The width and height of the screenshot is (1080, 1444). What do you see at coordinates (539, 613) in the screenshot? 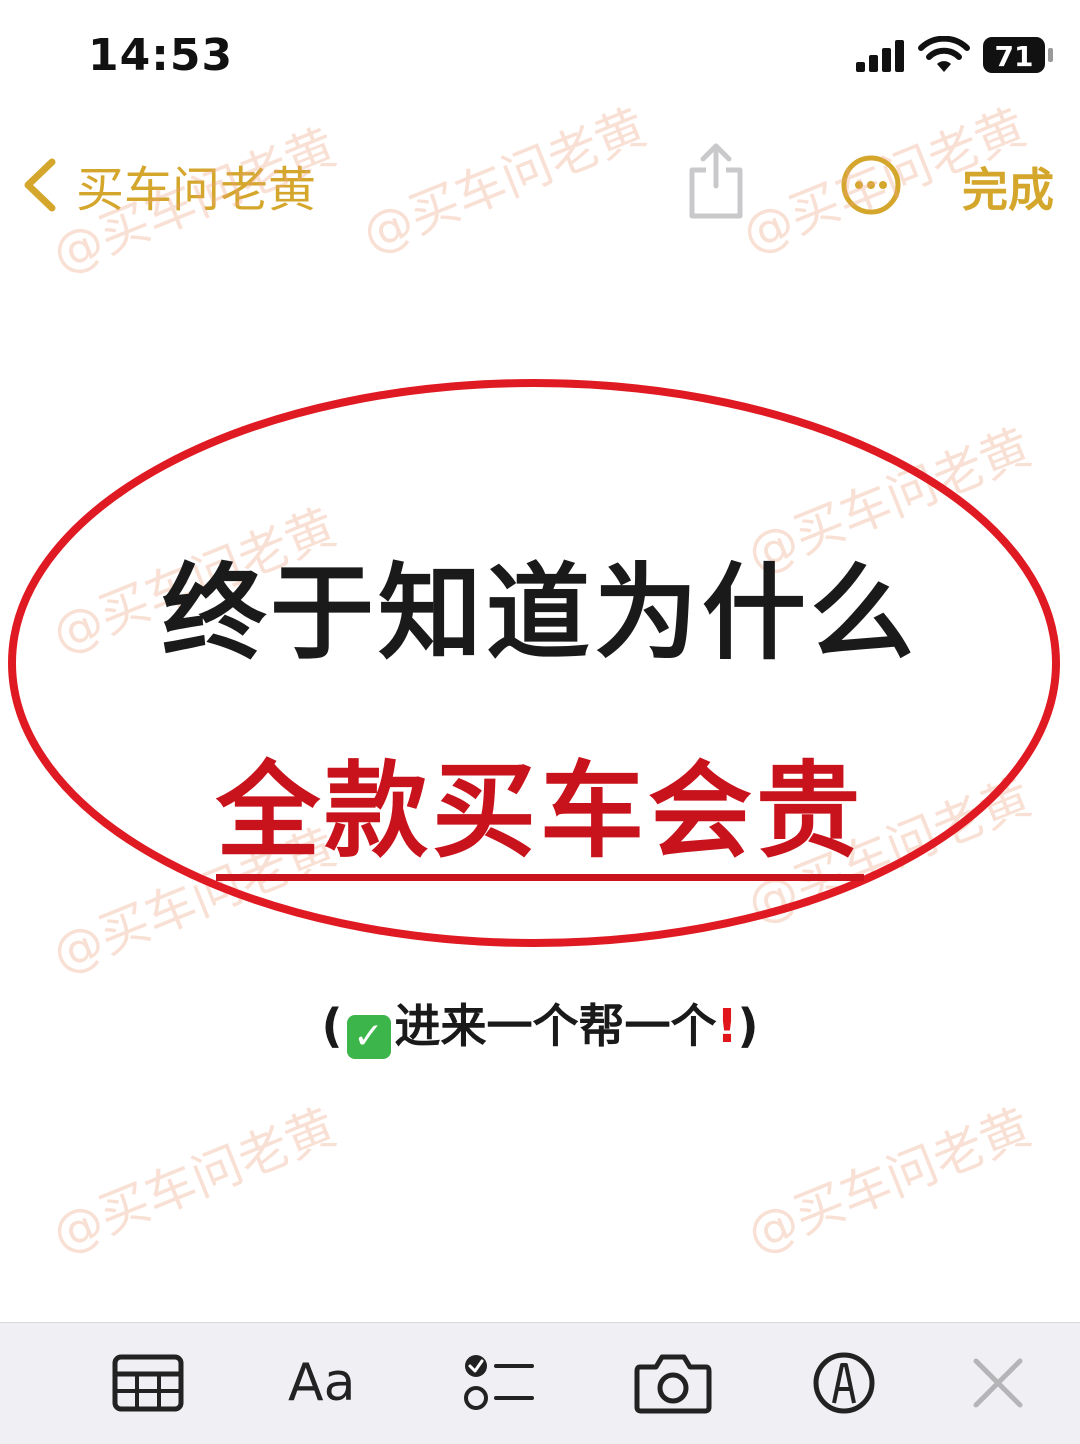
I see `headline-line-1: 终于知道为什么` at bounding box center [539, 613].